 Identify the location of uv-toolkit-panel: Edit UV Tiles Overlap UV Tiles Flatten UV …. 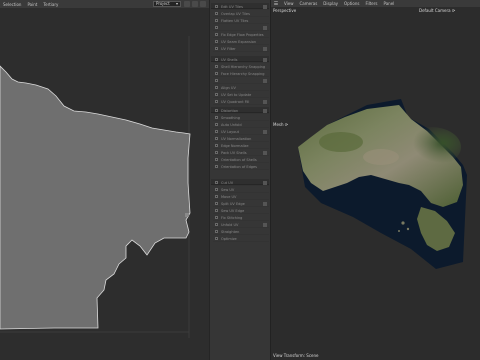
(240, 180).